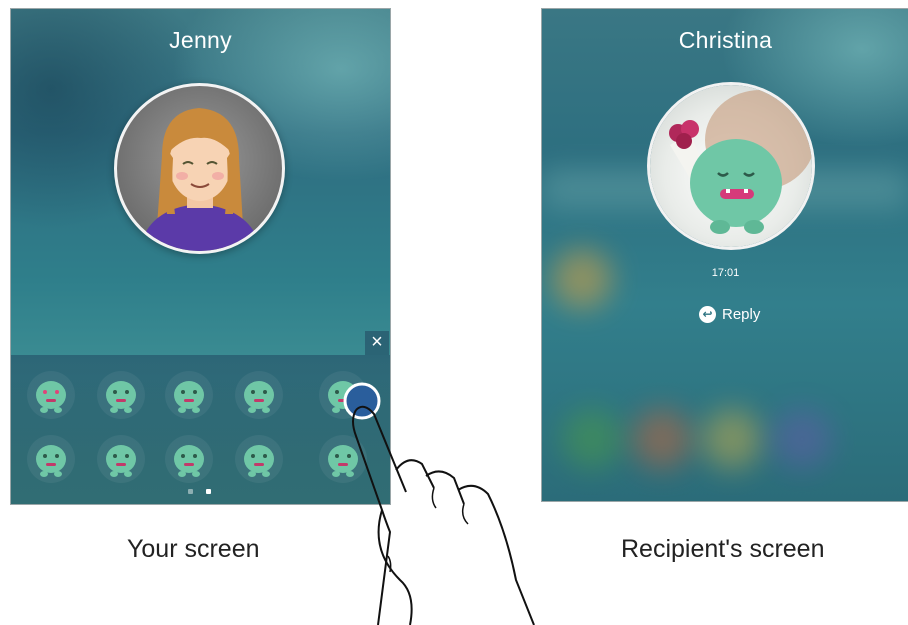 Image resolution: width=908 pixels, height=625 pixels. Describe the element at coordinates (121, 459) in the screenshot. I see `sticker-wink-monster` at that location.